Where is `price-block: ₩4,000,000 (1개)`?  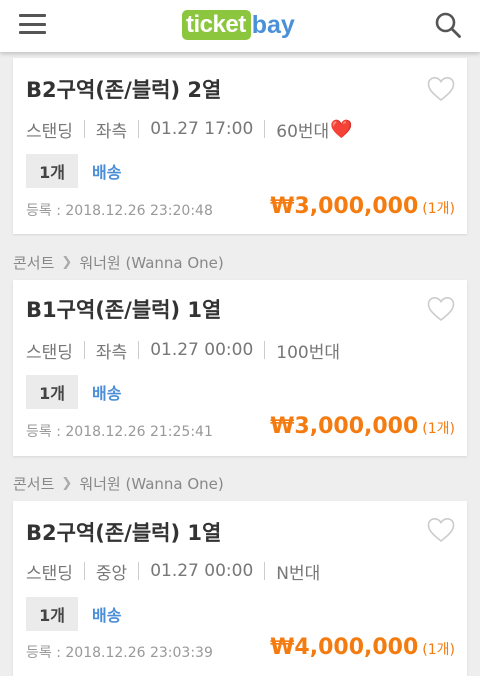
price-block: ₩4,000,000 (1개) is located at coordinates (362, 647).